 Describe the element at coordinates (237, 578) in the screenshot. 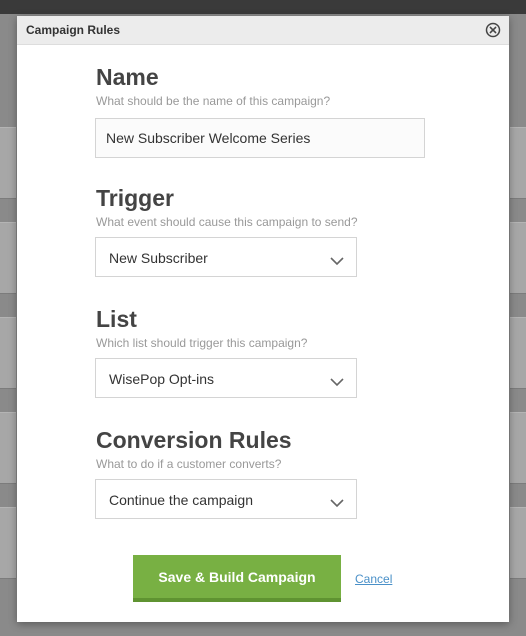

I see `save-build-campaign-button: Save & Build Campaign` at that location.